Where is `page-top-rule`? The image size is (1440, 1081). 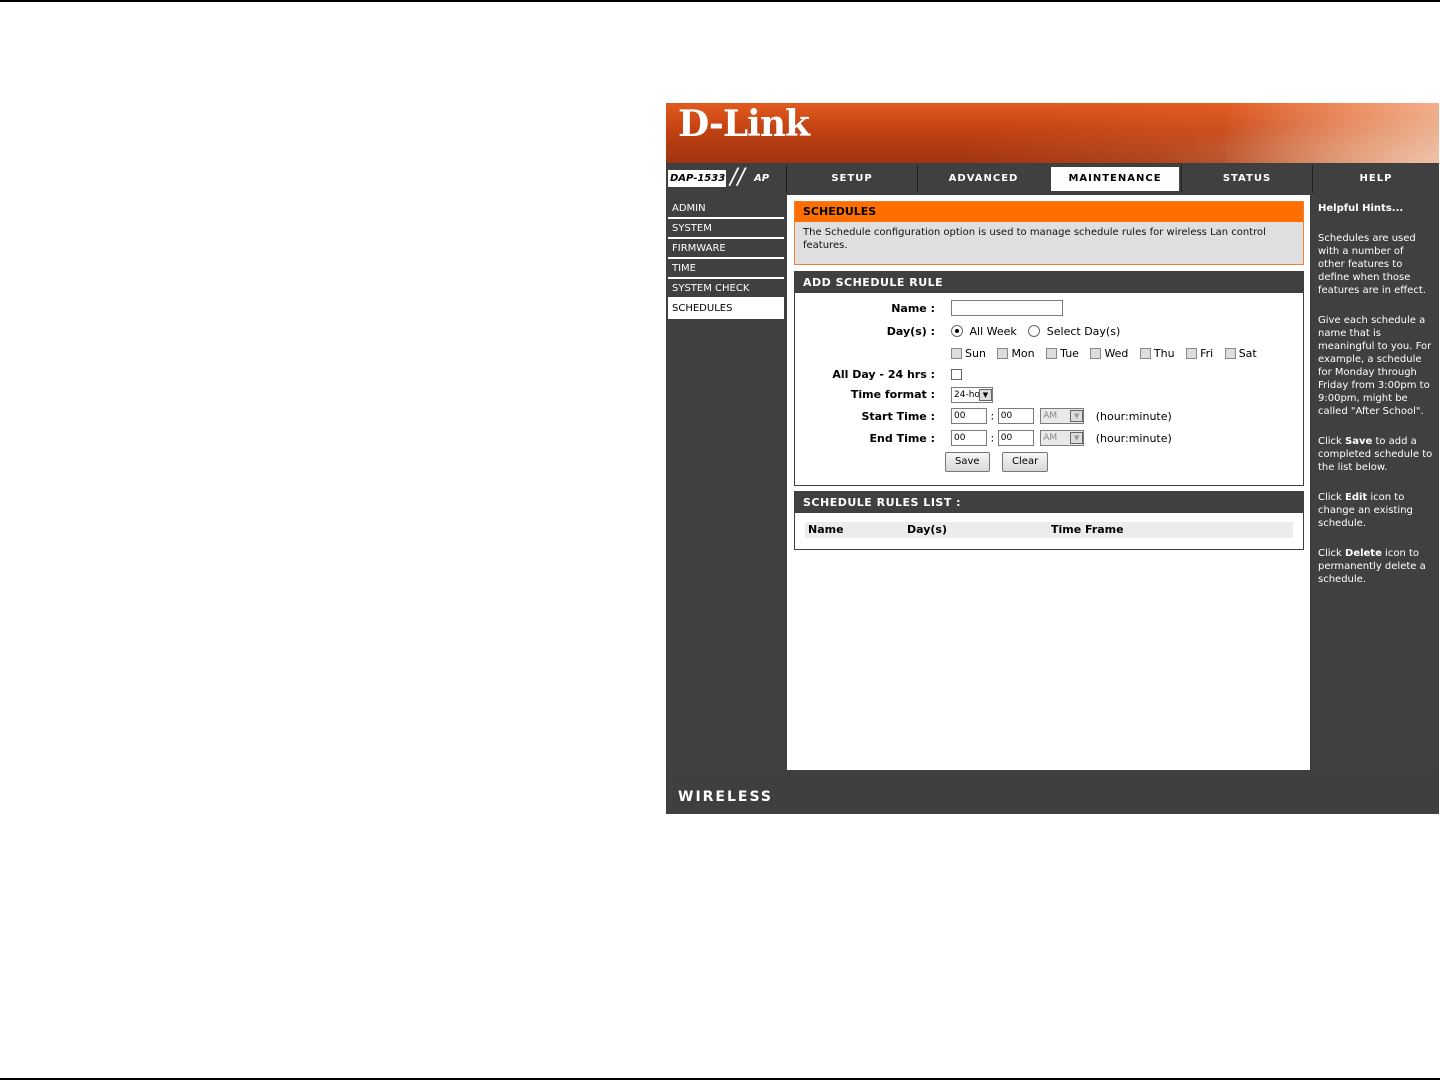 page-top-rule is located at coordinates (720, 1).